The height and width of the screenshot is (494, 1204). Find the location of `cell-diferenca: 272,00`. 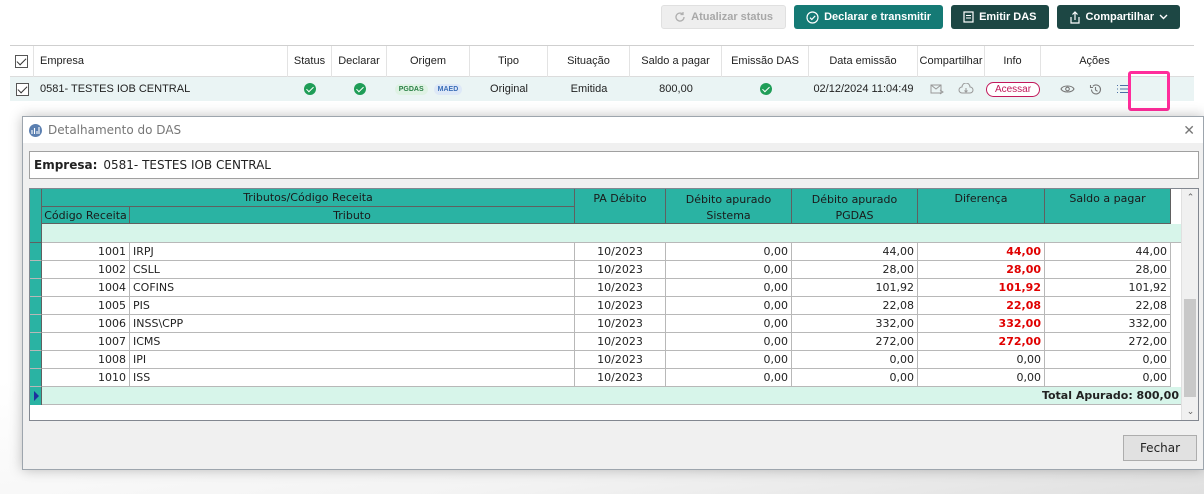

cell-diferenca: 272,00 is located at coordinates (981, 342).